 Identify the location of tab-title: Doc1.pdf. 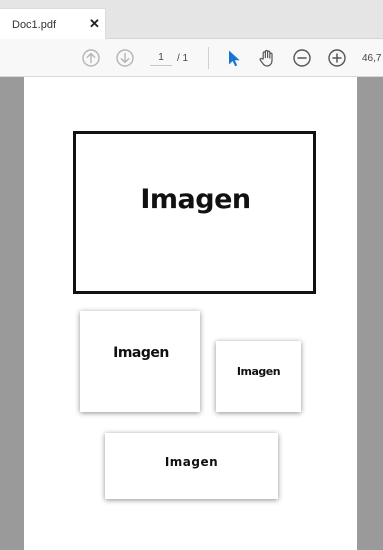
(34, 25).